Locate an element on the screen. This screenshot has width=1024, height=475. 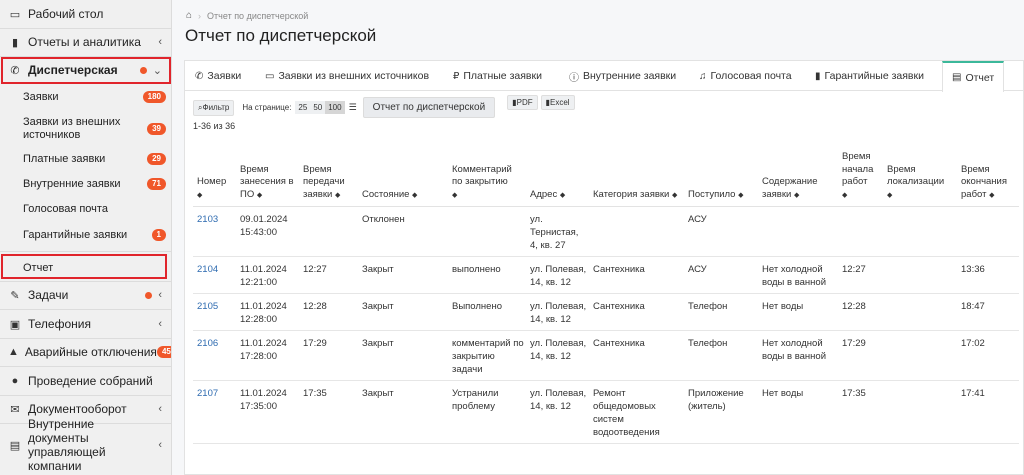
col-source: Поступило ◆ is located at coordinates (721, 177).